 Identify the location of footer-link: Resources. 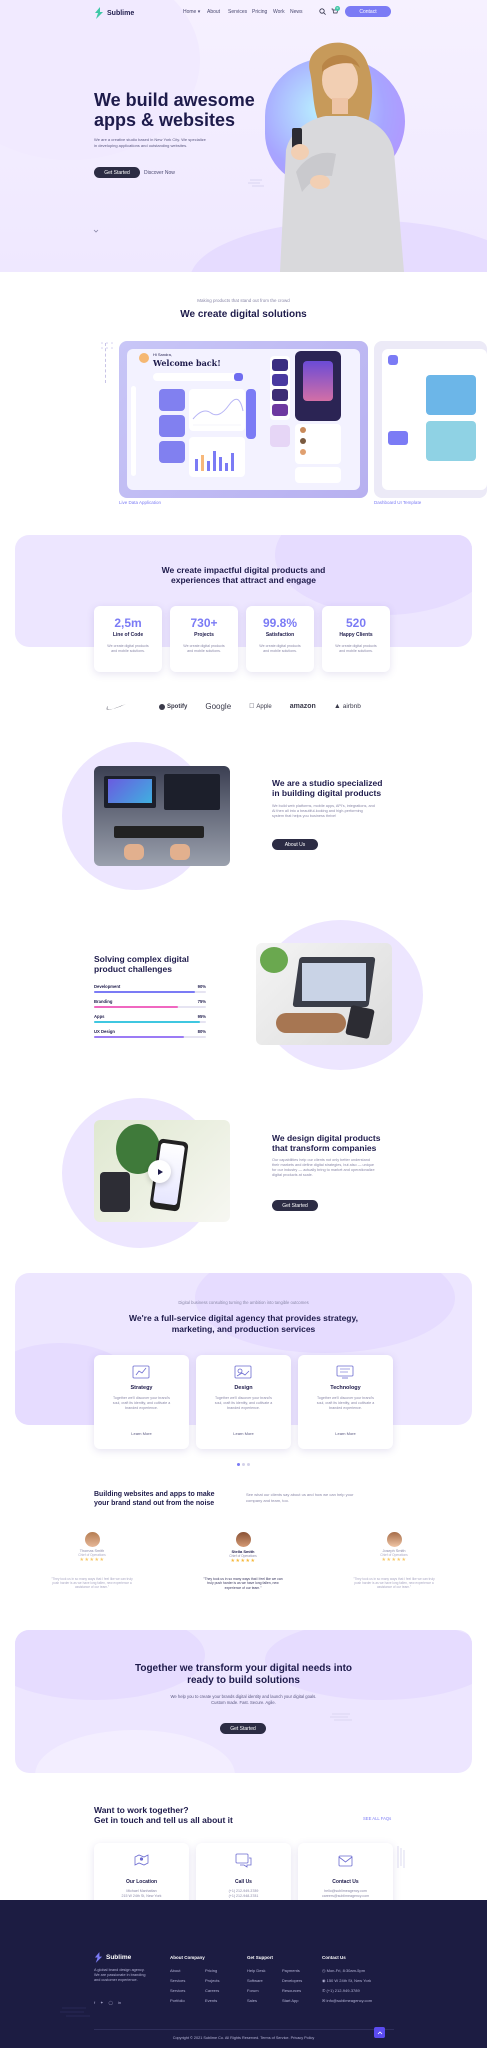
(292, 1990).